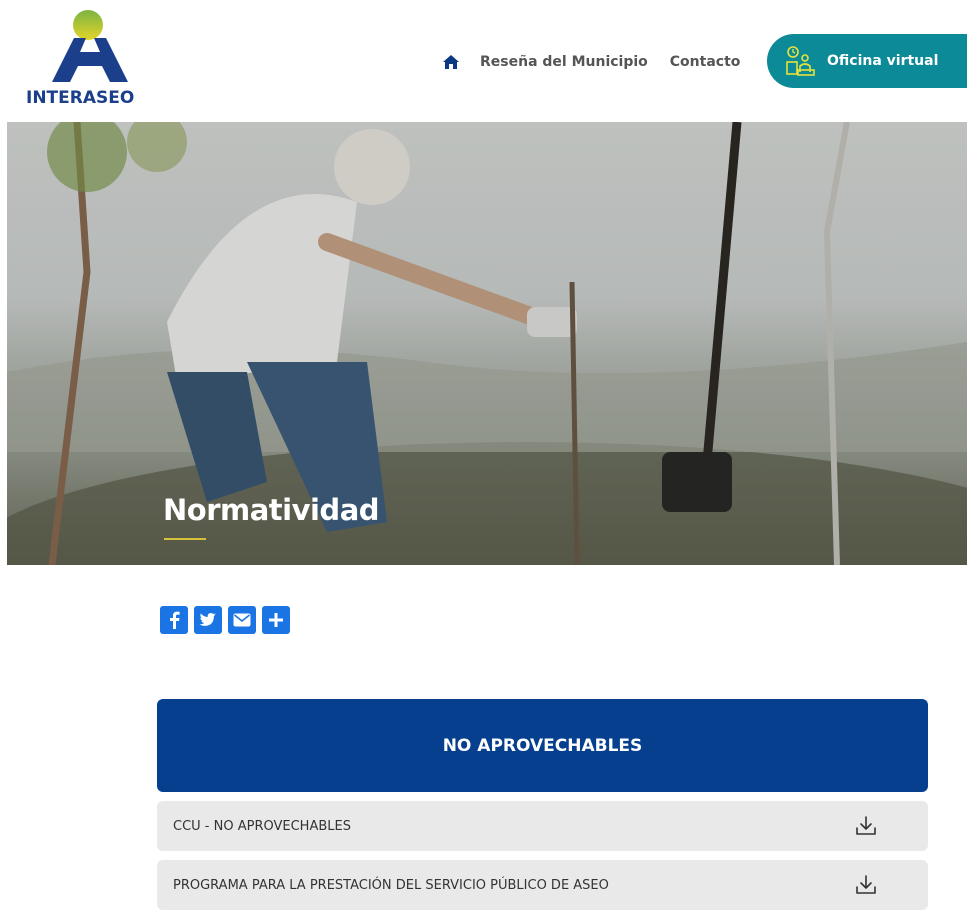 The width and height of the screenshot is (967, 910). I want to click on document-label: CCU - NO APROVECHABLES, so click(262, 826).